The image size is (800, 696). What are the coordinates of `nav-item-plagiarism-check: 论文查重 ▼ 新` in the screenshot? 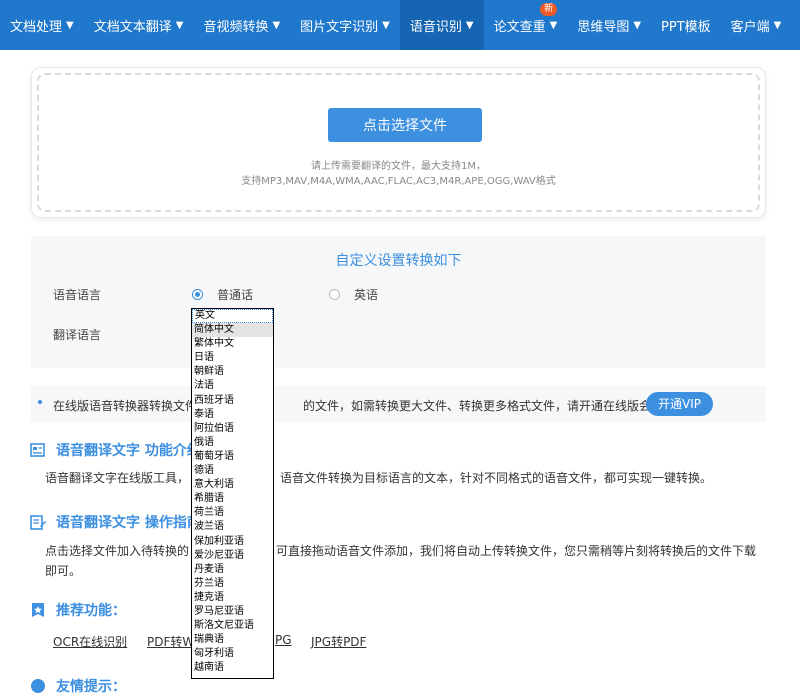 It's located at (526, 25).